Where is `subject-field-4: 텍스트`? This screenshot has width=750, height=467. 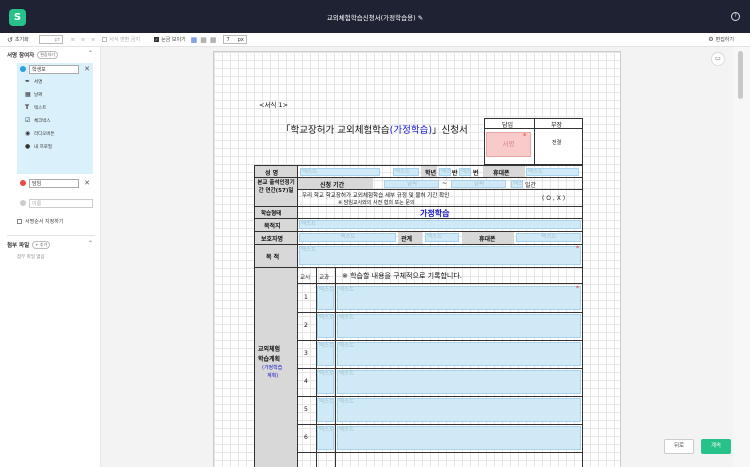
subject-field-4: 텍스트 is located at coordinates (325, 382).